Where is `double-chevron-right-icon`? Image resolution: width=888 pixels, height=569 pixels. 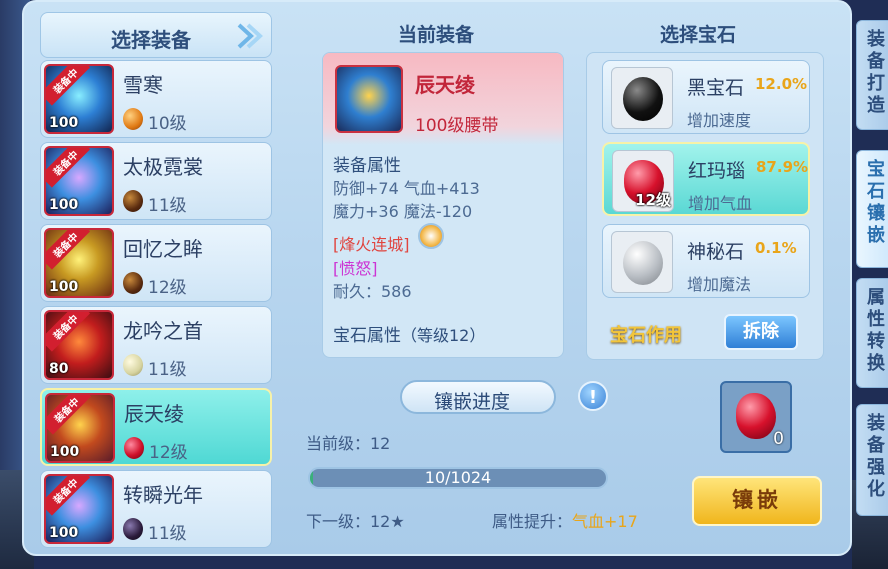 double-chevron-right-icon is located at coordinates (249, 36).